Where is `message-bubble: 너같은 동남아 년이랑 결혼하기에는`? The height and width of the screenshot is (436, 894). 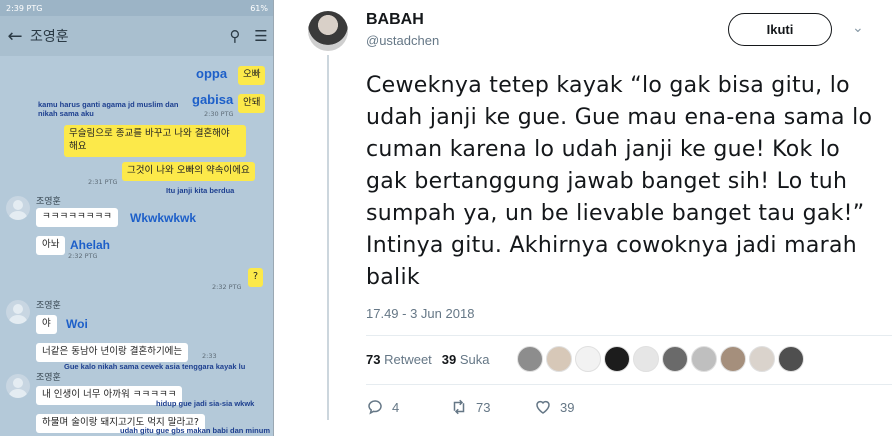 message-bubble: 너같은 동남아 년이랑 결혼하기에는 is located at coordinates (112, 352).